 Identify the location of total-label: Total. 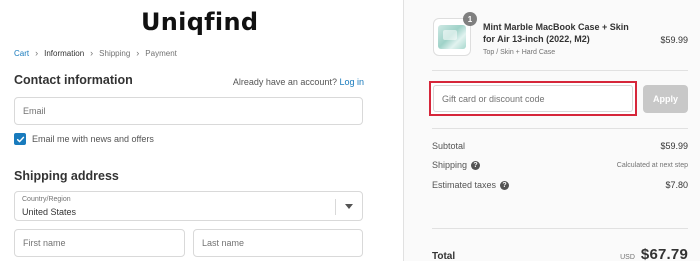
(444, 256).